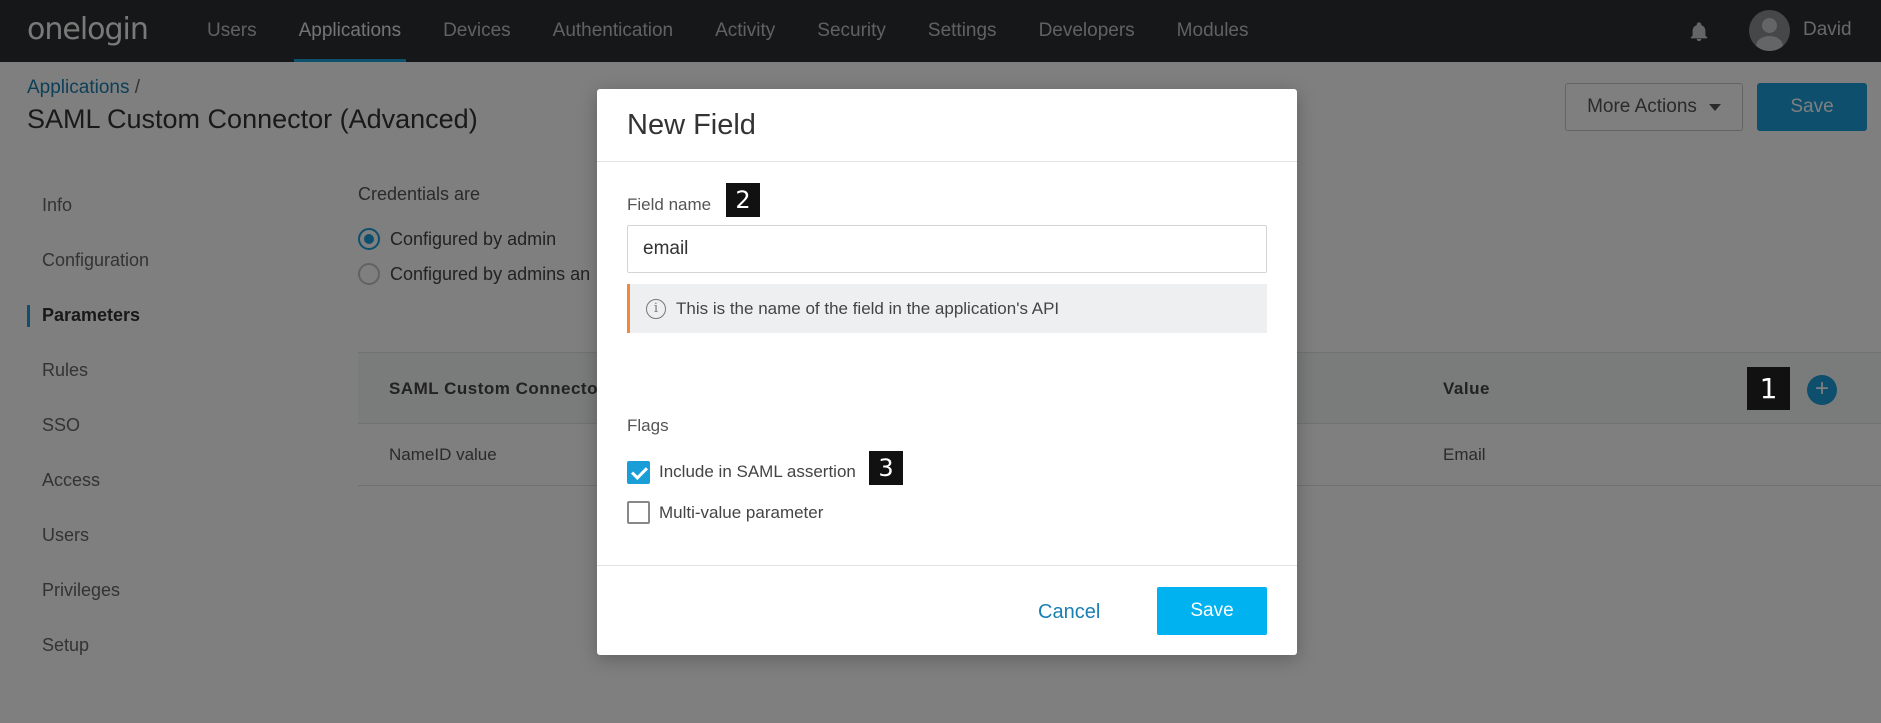  Describe the element at coordinates (1768, 388) in the screenshot. I see `annotation-marker-1: 1` at that location.